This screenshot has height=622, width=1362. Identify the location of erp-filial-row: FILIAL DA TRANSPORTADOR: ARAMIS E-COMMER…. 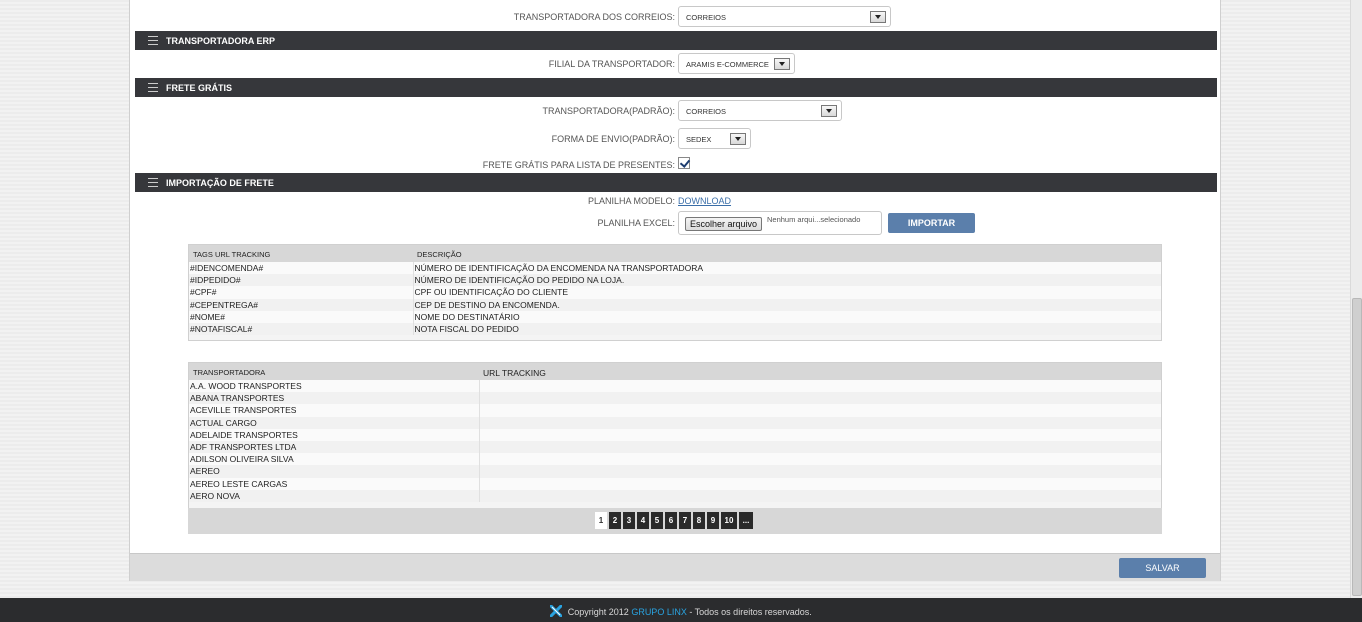
(675, 65).